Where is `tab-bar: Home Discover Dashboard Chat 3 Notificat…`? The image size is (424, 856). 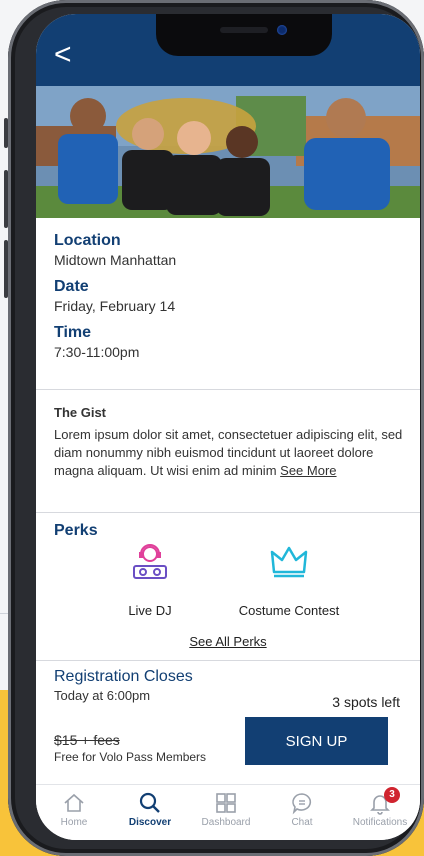
tab-bar: Home Discover Dashboard Chat 3 Notificat… is located at coordinates (228, 812).